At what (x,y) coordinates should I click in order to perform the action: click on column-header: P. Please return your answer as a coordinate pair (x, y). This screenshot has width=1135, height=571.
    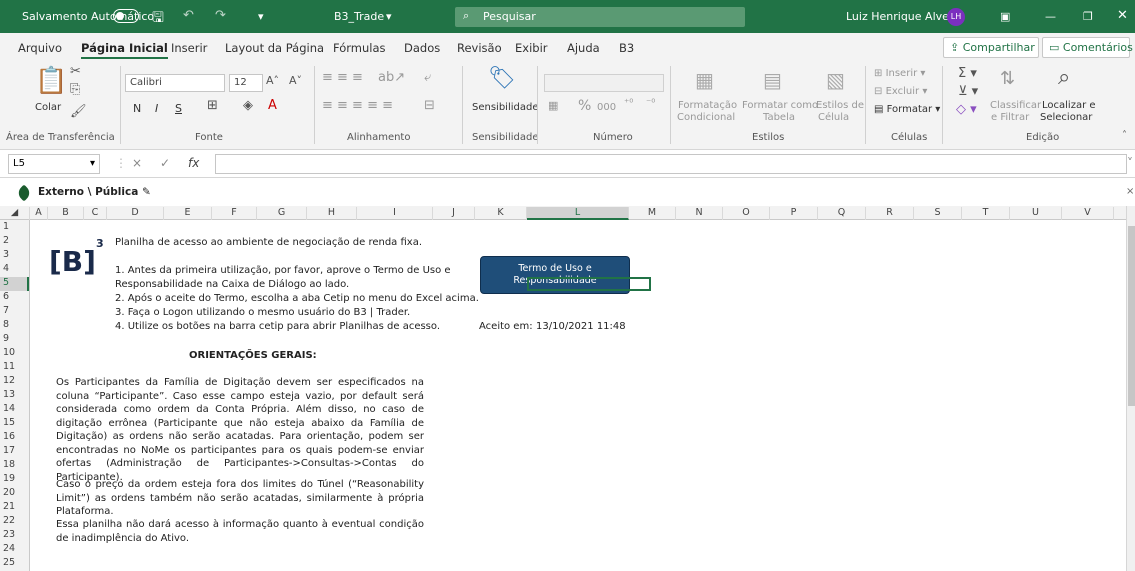
    Looking at the image, I should click on (794, 213).